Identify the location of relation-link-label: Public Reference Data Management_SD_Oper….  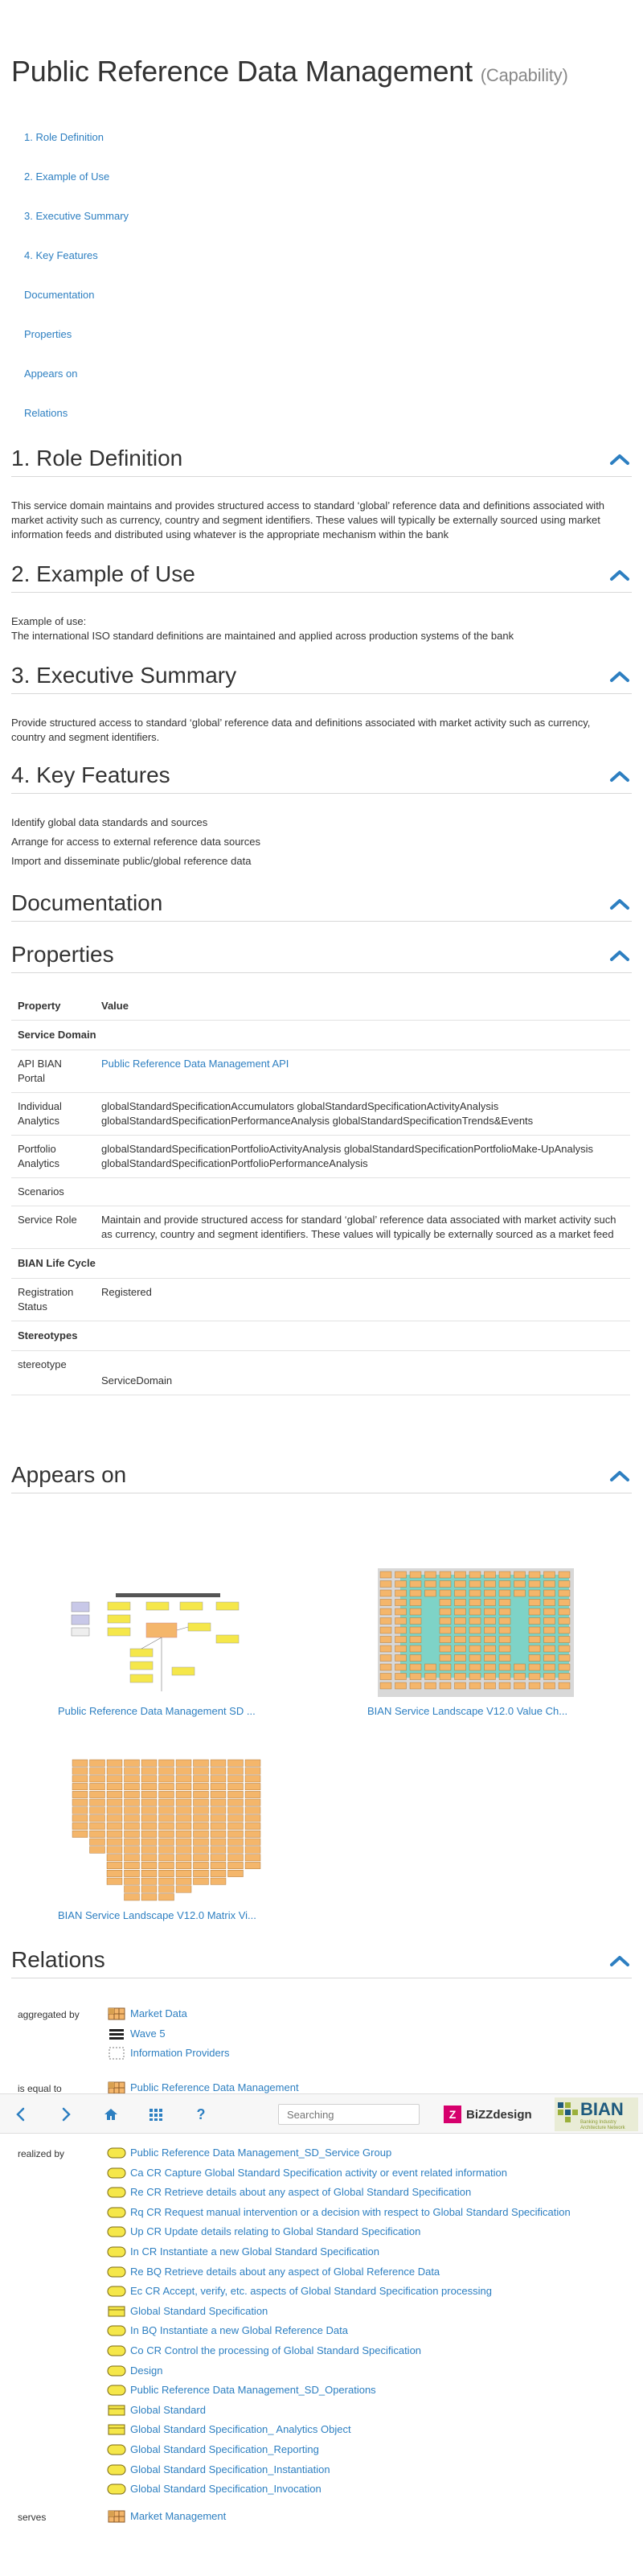
(253, 2390).